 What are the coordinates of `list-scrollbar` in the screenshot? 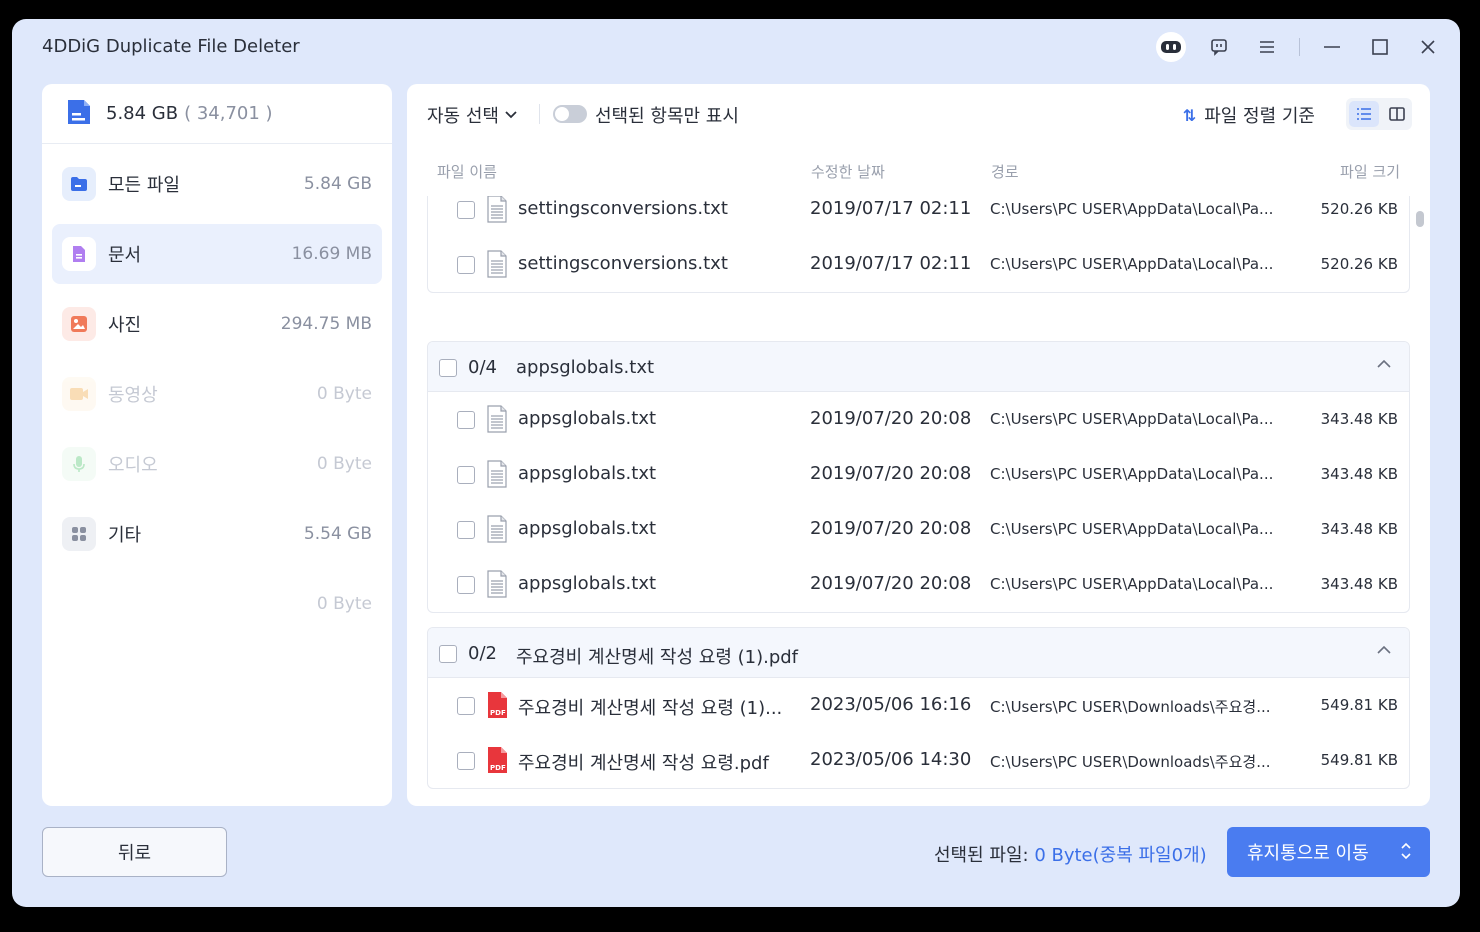 It's located at (1420, 219).